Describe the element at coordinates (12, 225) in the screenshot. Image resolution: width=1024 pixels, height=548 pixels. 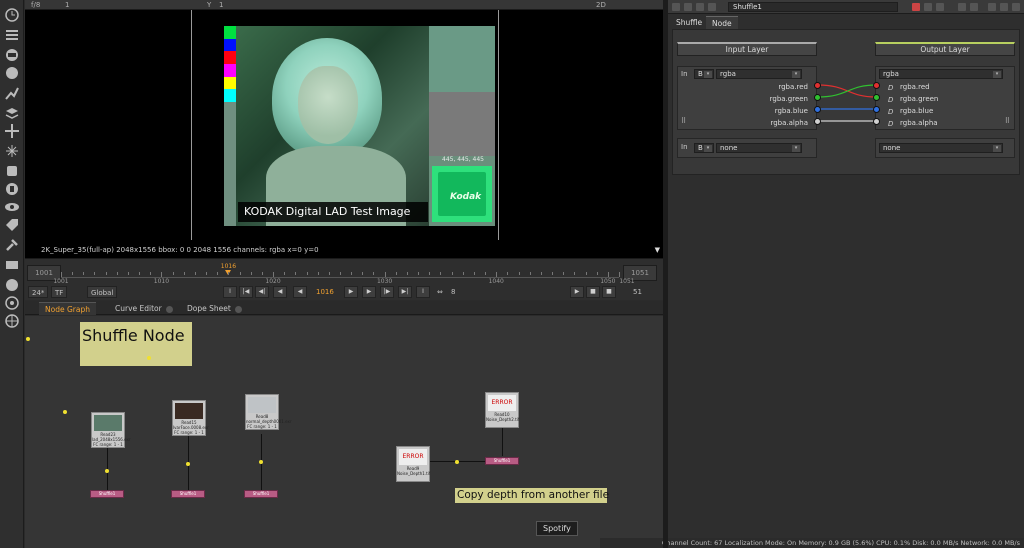
I see `tag-icon` at that location.